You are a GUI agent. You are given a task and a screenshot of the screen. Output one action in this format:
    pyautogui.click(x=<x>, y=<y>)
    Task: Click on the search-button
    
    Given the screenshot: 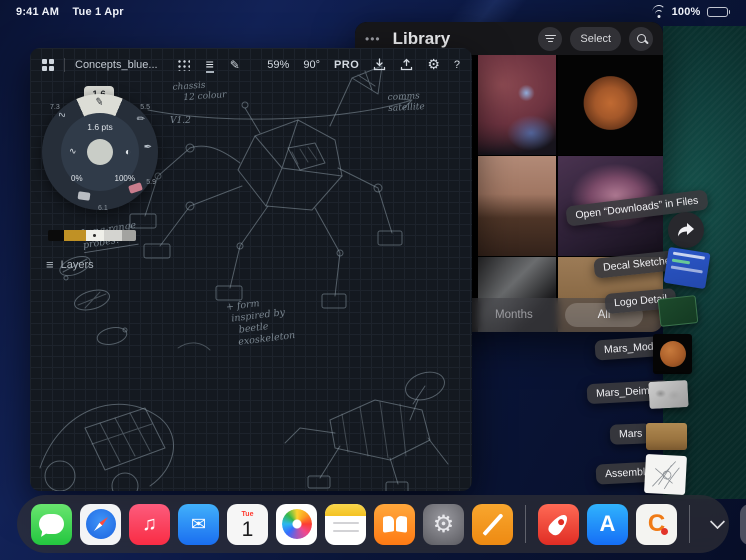 What is the action you would take?
    pyautogui.click(x=641, y=38)
    